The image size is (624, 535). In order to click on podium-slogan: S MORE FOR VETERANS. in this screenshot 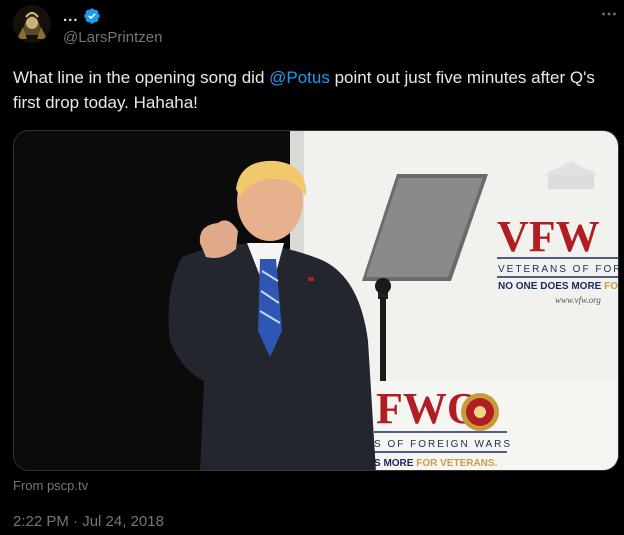, I will do `click(436, 463)`.